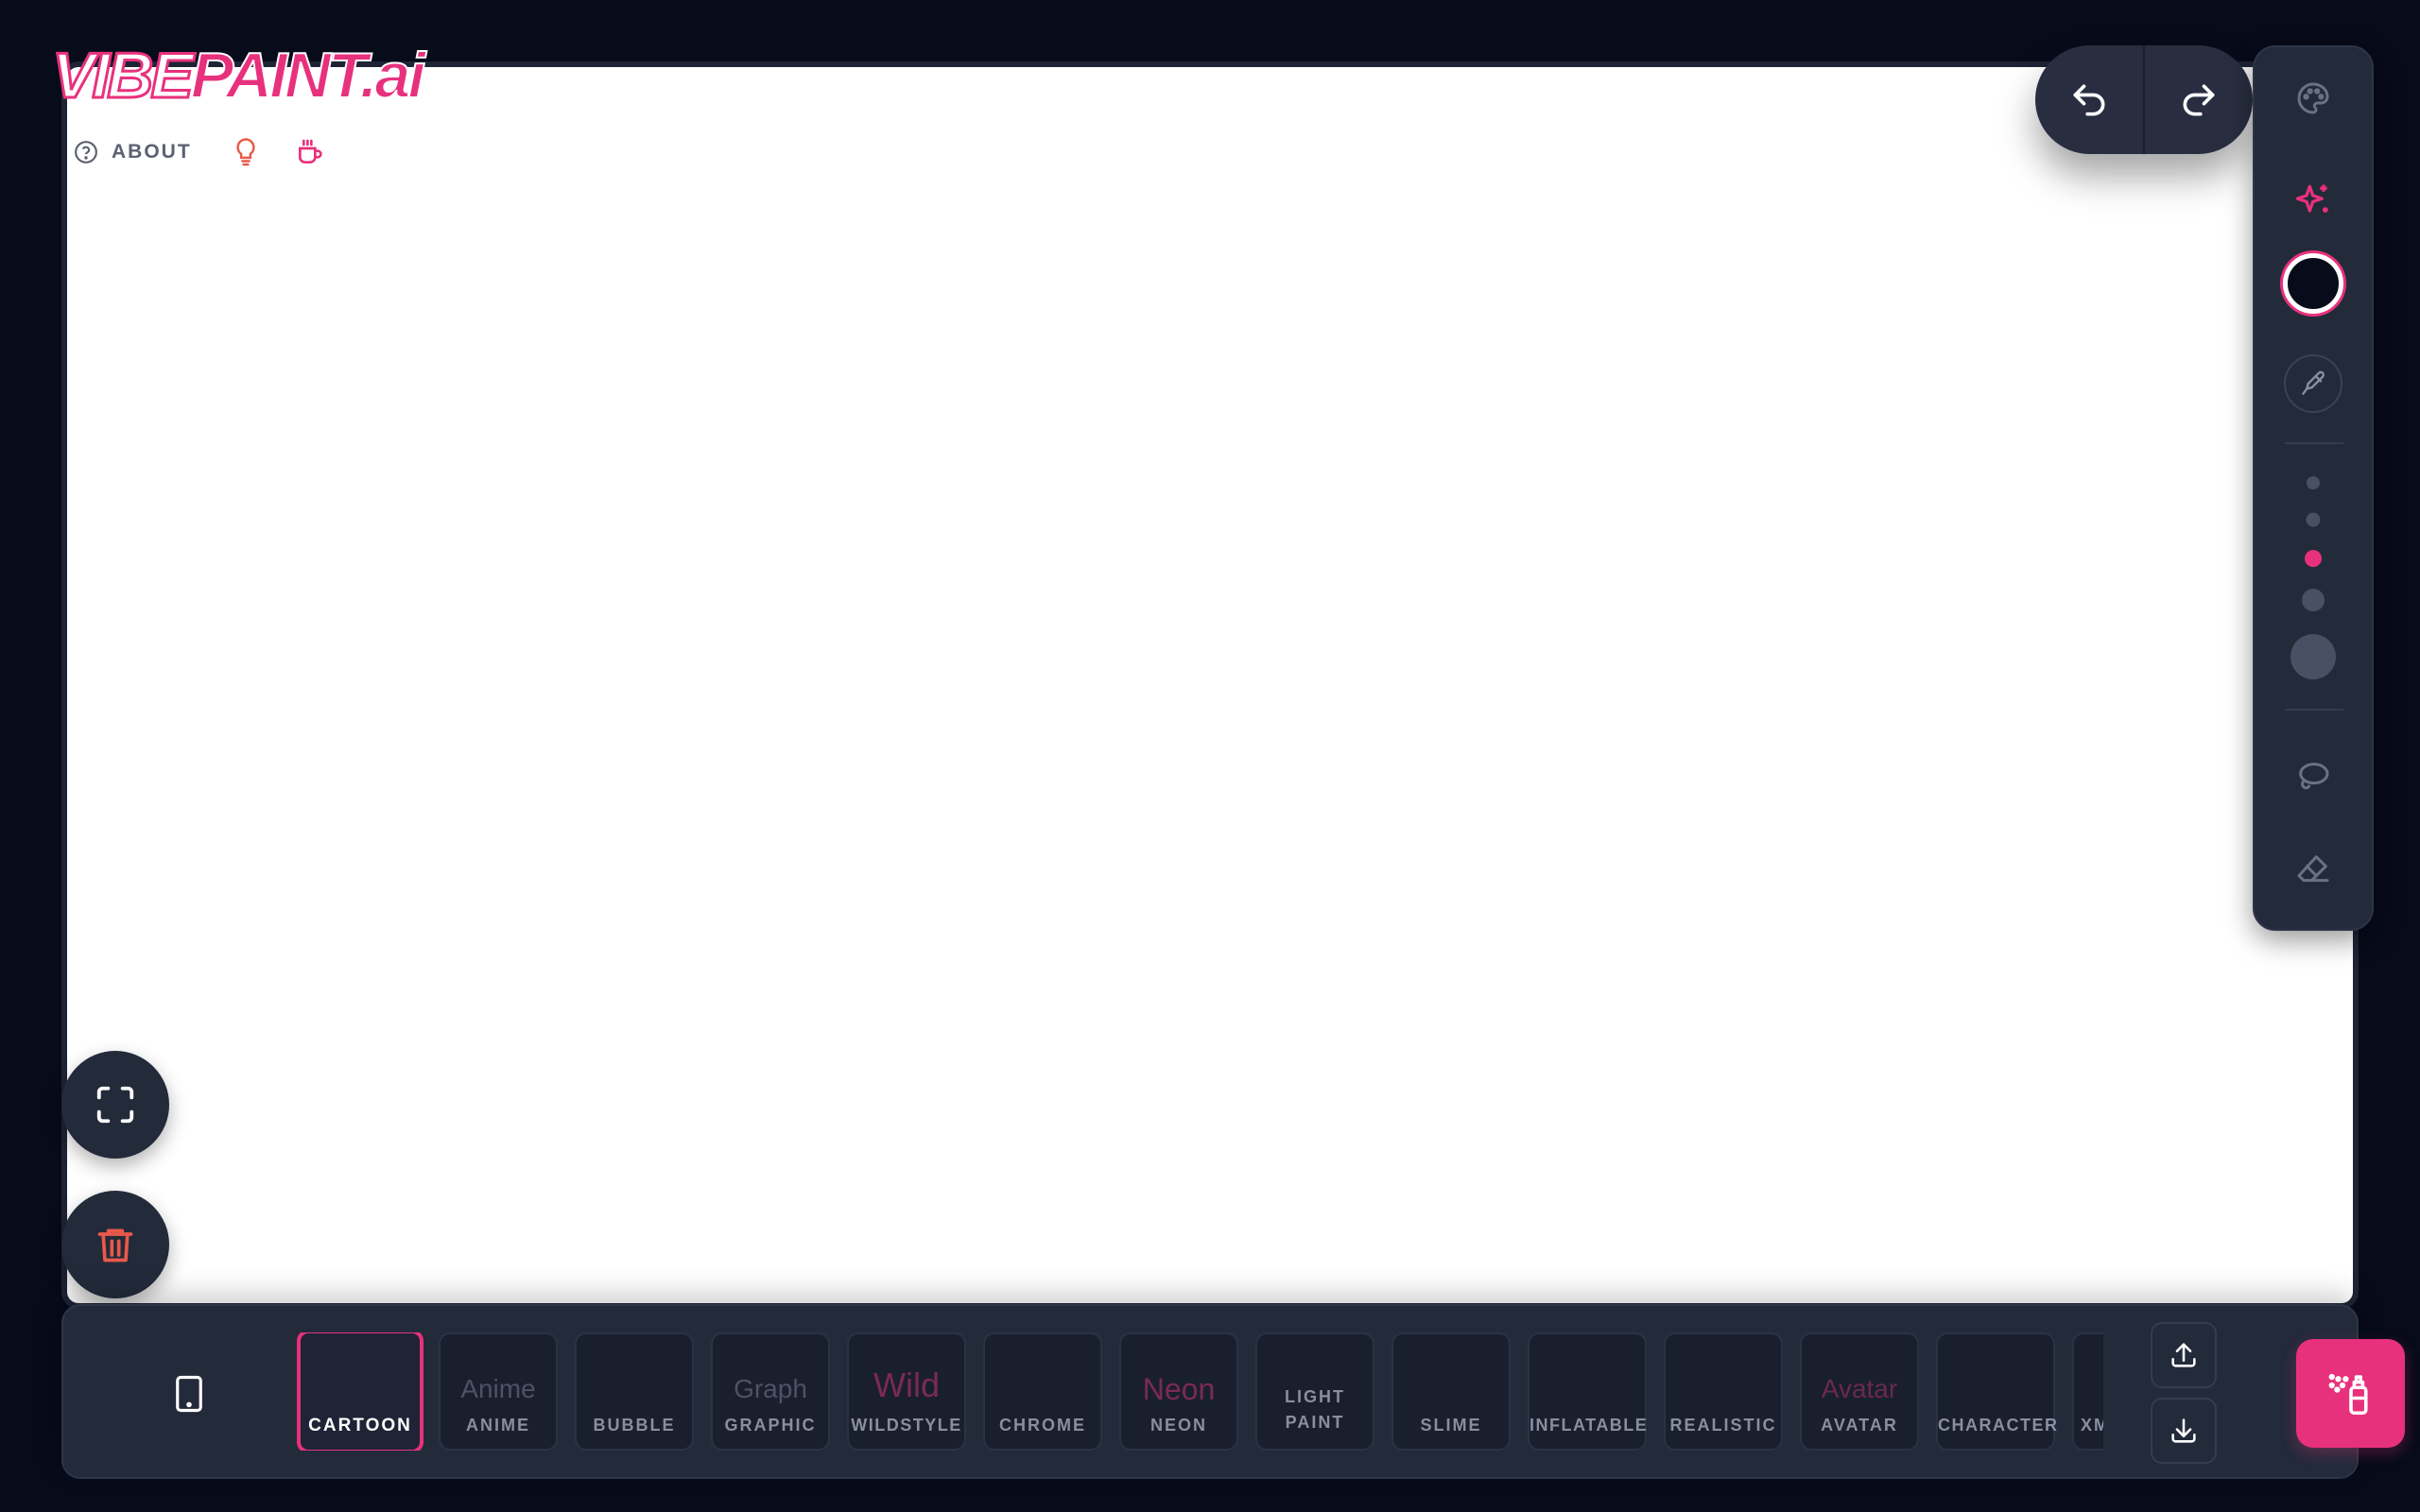  I want to click on upload-button, so click(2184, 1355).